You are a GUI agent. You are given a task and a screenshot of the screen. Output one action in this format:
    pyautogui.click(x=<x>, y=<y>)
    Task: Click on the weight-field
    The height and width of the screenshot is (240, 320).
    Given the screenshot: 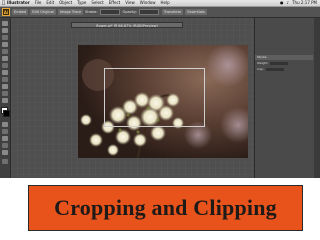 What is the action you would take?
    pyautogui.click(x=279, y=63)
    